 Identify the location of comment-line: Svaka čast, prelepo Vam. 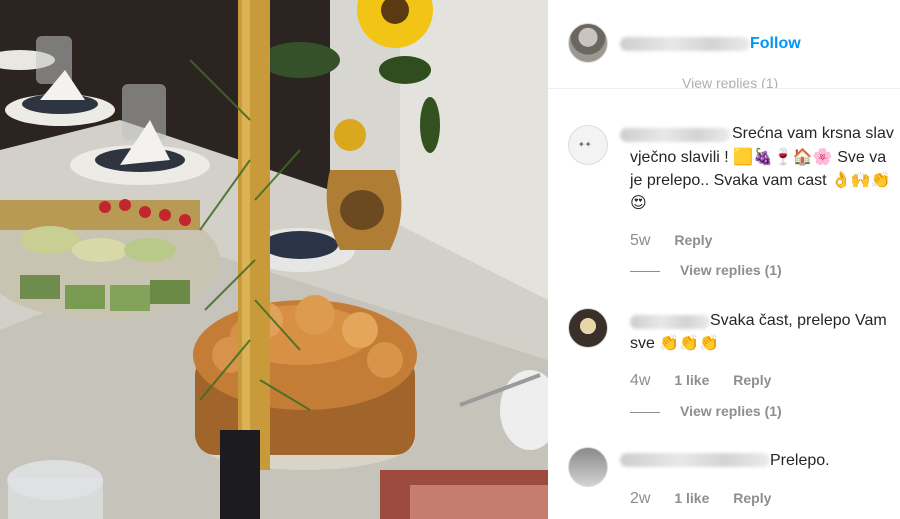
(798, 320).